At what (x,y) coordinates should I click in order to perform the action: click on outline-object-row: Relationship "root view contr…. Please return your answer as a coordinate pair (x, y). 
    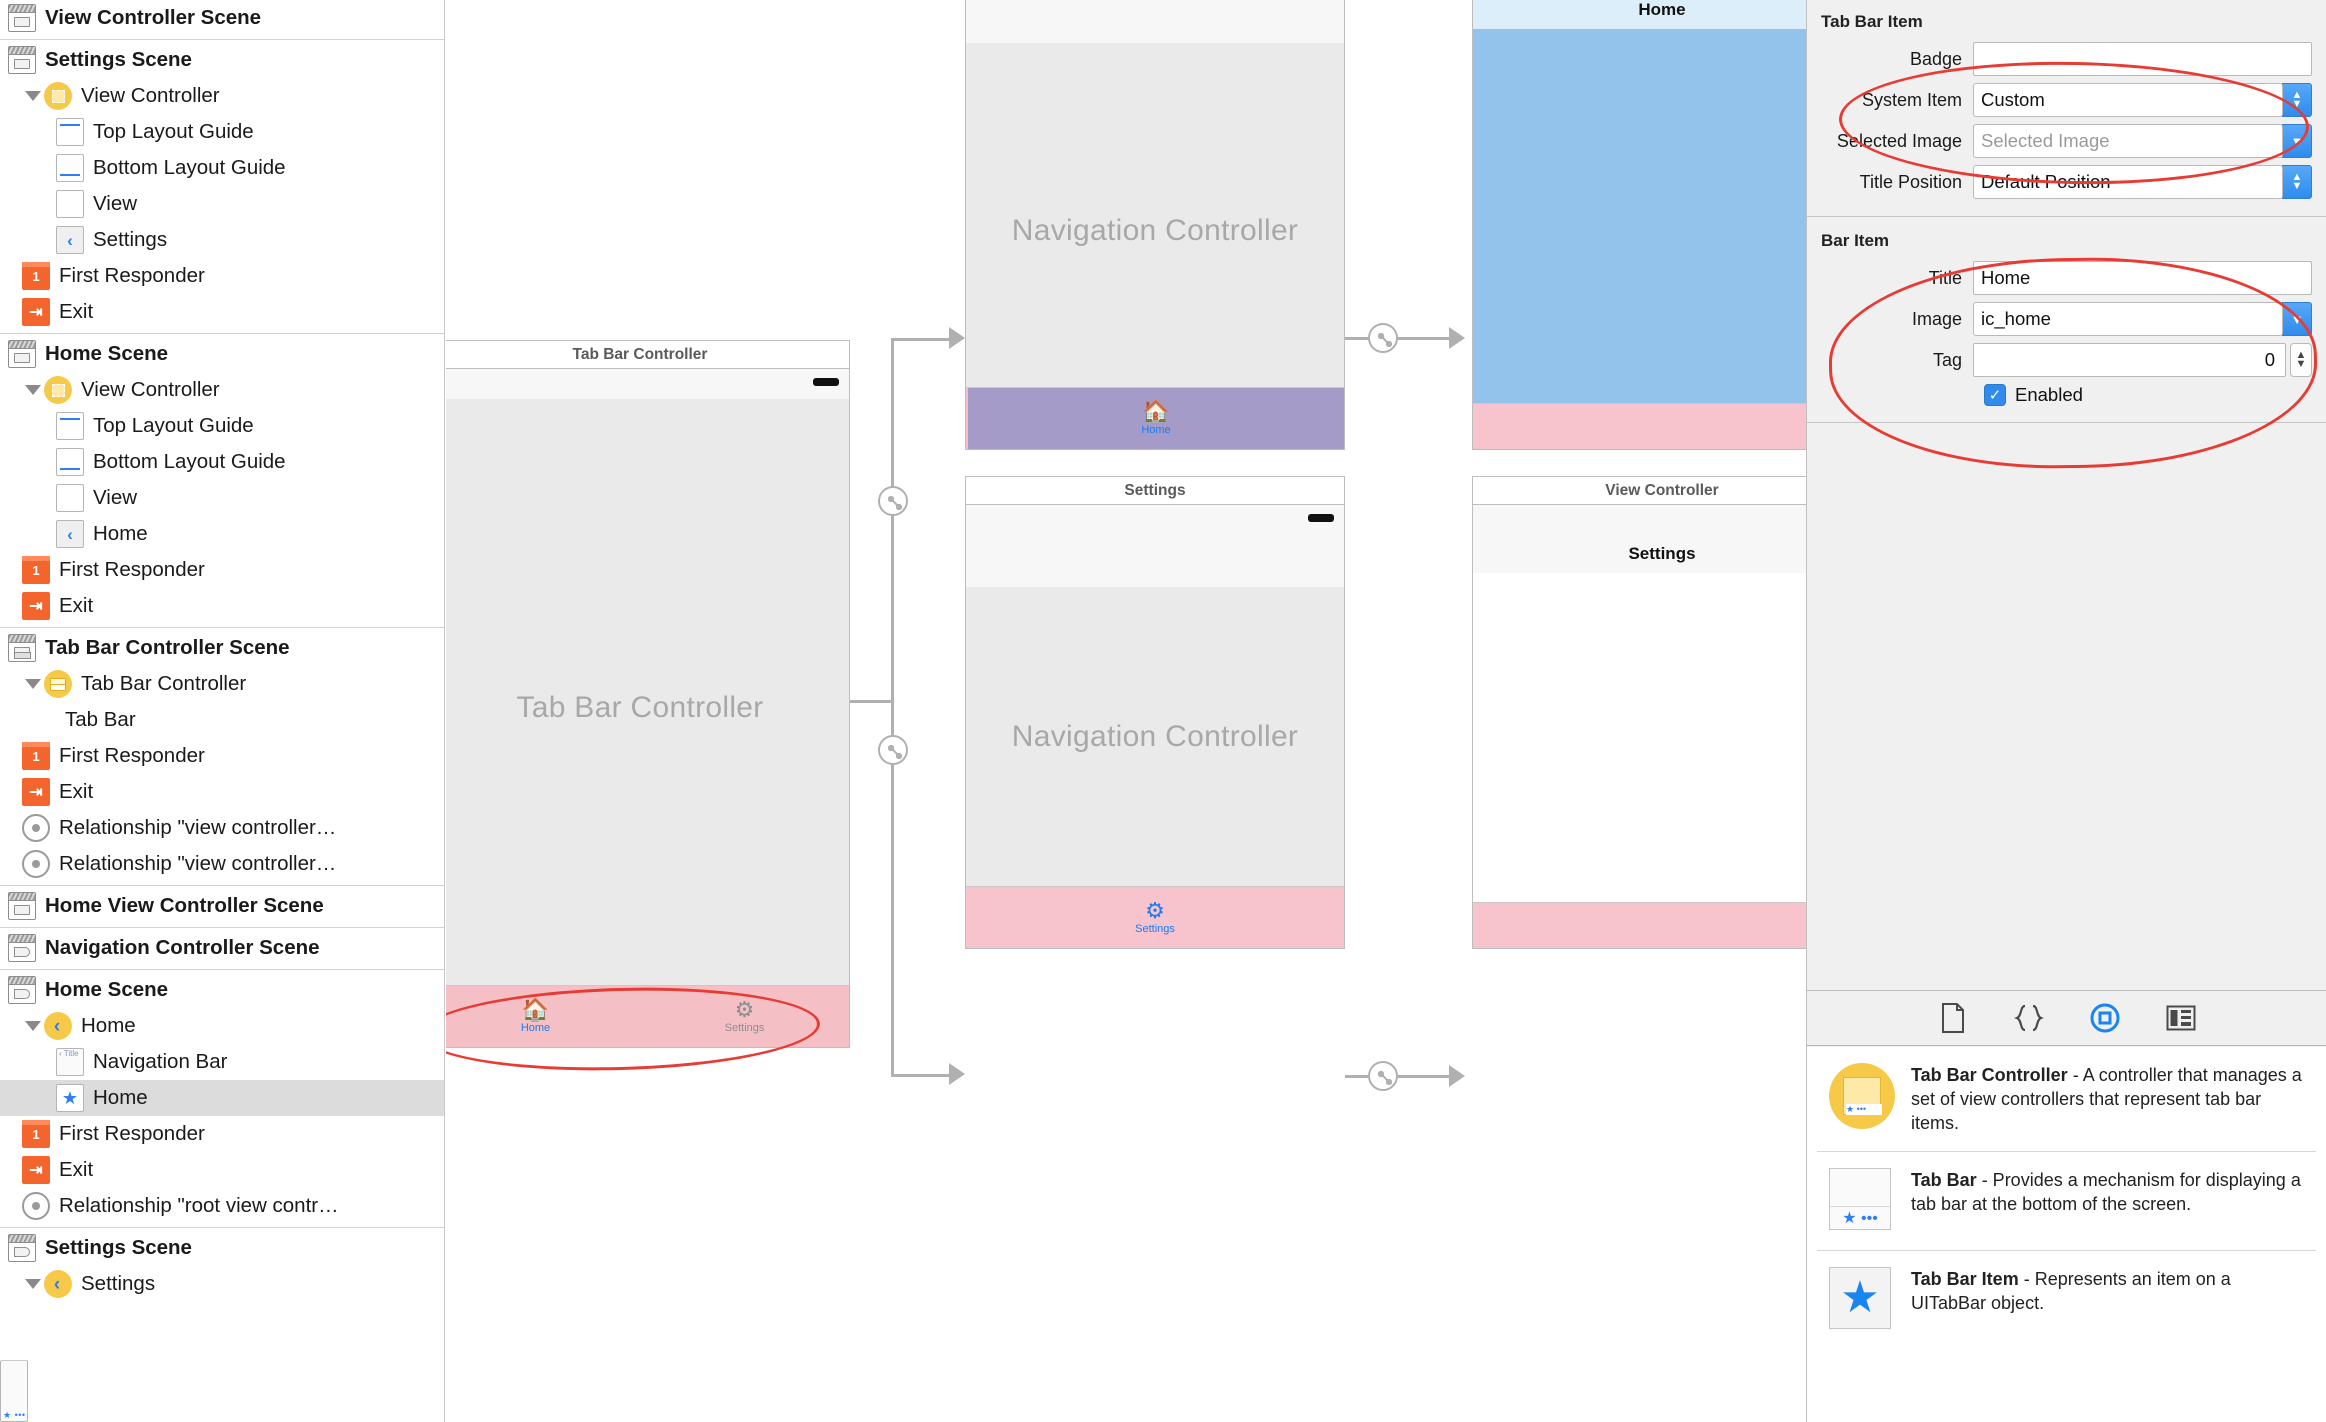
    Looking at the image, I should click on (222, 1206).